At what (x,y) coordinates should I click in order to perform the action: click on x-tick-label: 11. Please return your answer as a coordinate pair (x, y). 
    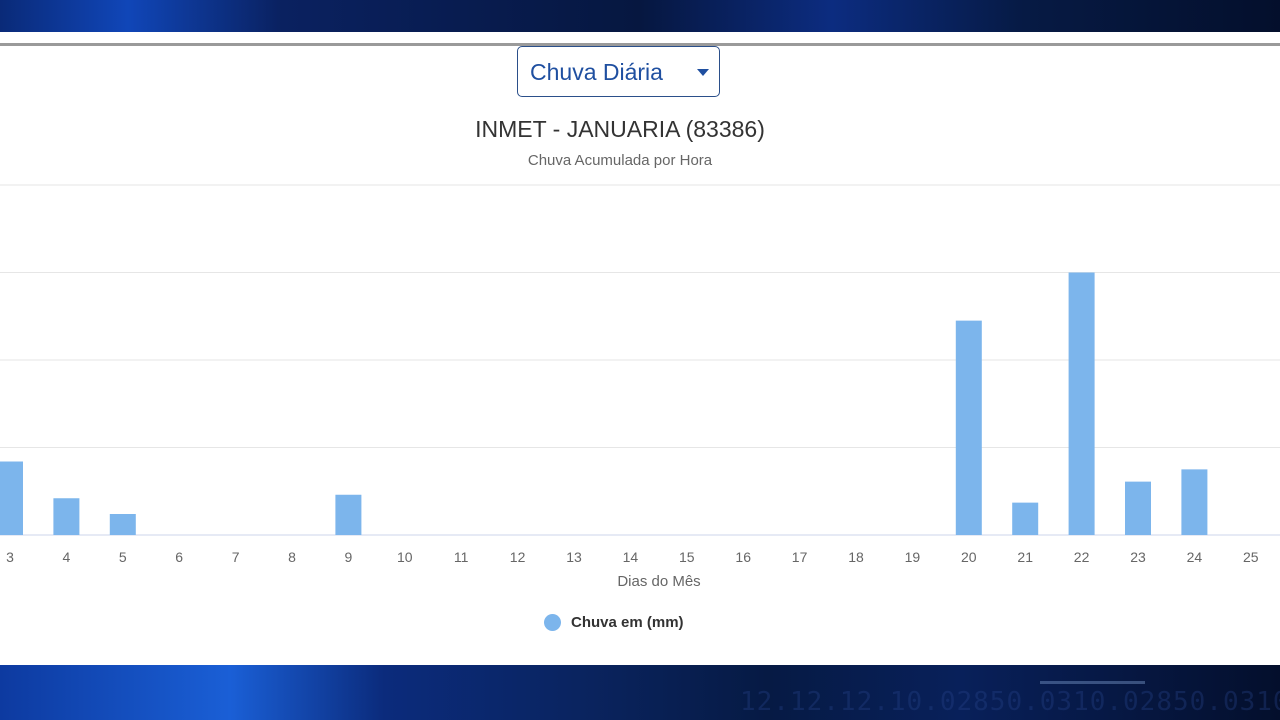
    Looking at the image, I should click on (461, 557).